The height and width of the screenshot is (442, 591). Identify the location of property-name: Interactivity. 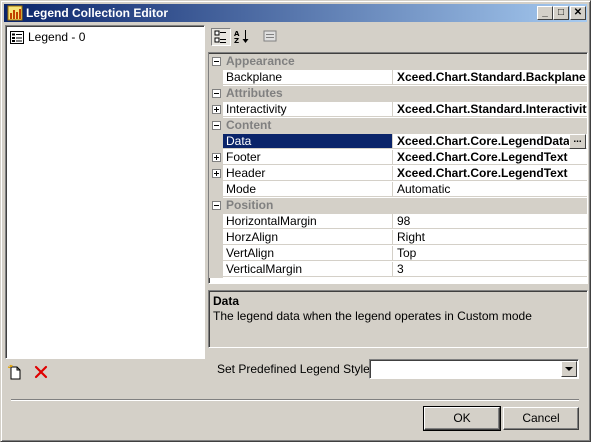
(308, 109).